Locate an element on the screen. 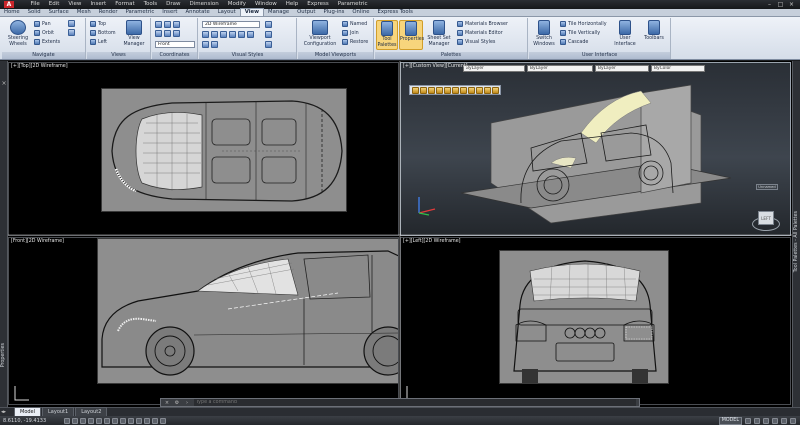 The width and height of the screenshot is (800, 425). ucs-3point-icon is located at coordinates (176, 33).